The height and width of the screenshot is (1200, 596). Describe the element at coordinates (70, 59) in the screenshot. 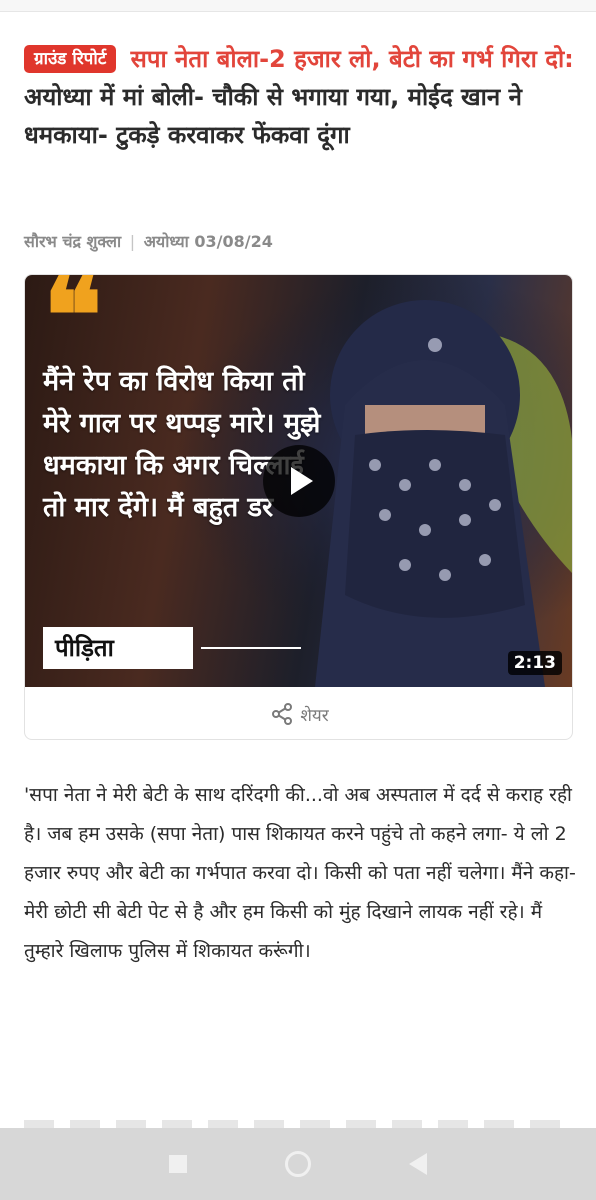

I see `ground-report-badge: ग्राउंड रिपोर्ट` at that location.